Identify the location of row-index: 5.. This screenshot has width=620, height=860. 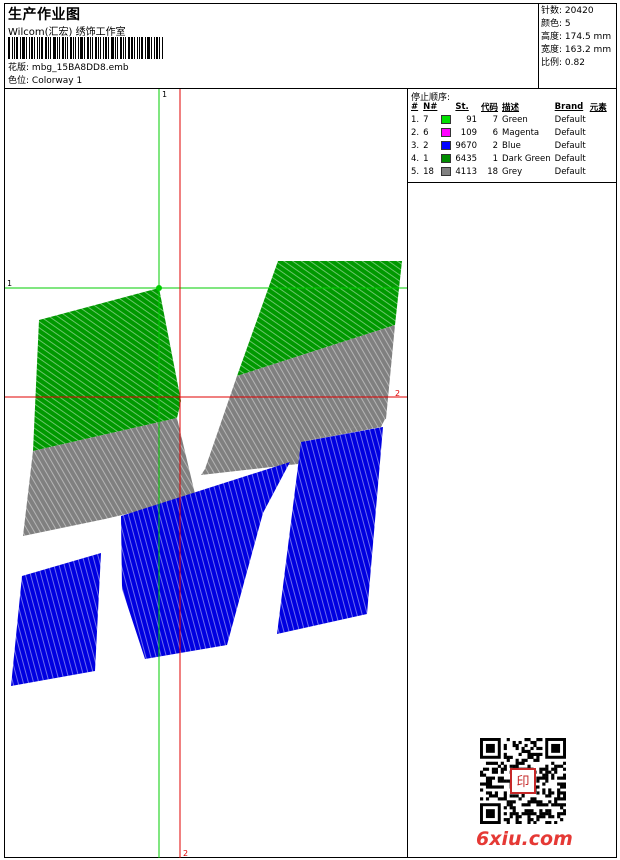
(415, 171).